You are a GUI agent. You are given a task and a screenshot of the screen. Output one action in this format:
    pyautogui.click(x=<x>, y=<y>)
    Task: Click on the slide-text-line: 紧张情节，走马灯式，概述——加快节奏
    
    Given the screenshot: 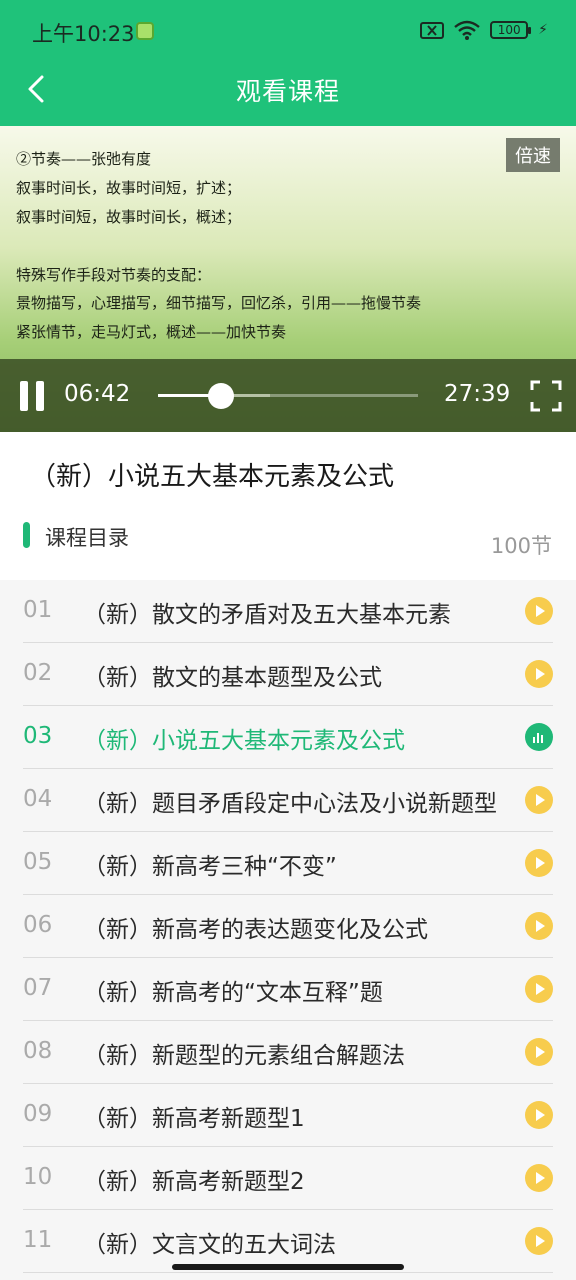 What is the action you would take?
    pyautogui.click(x=151, y=332)
    